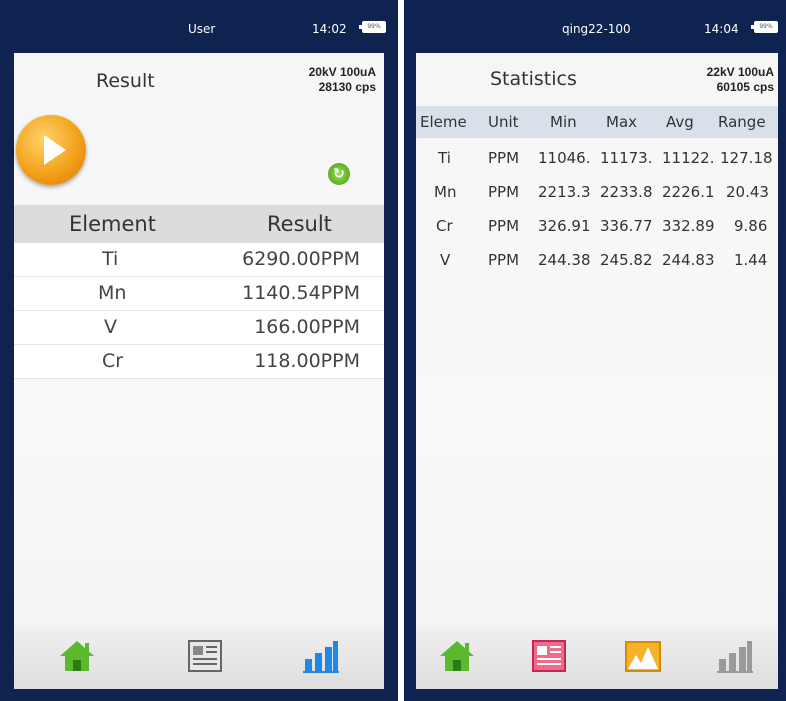 The width and height of the screenshot is (786, 701). I want to click on row-result: 6290.00PPM, so click(301, 259).